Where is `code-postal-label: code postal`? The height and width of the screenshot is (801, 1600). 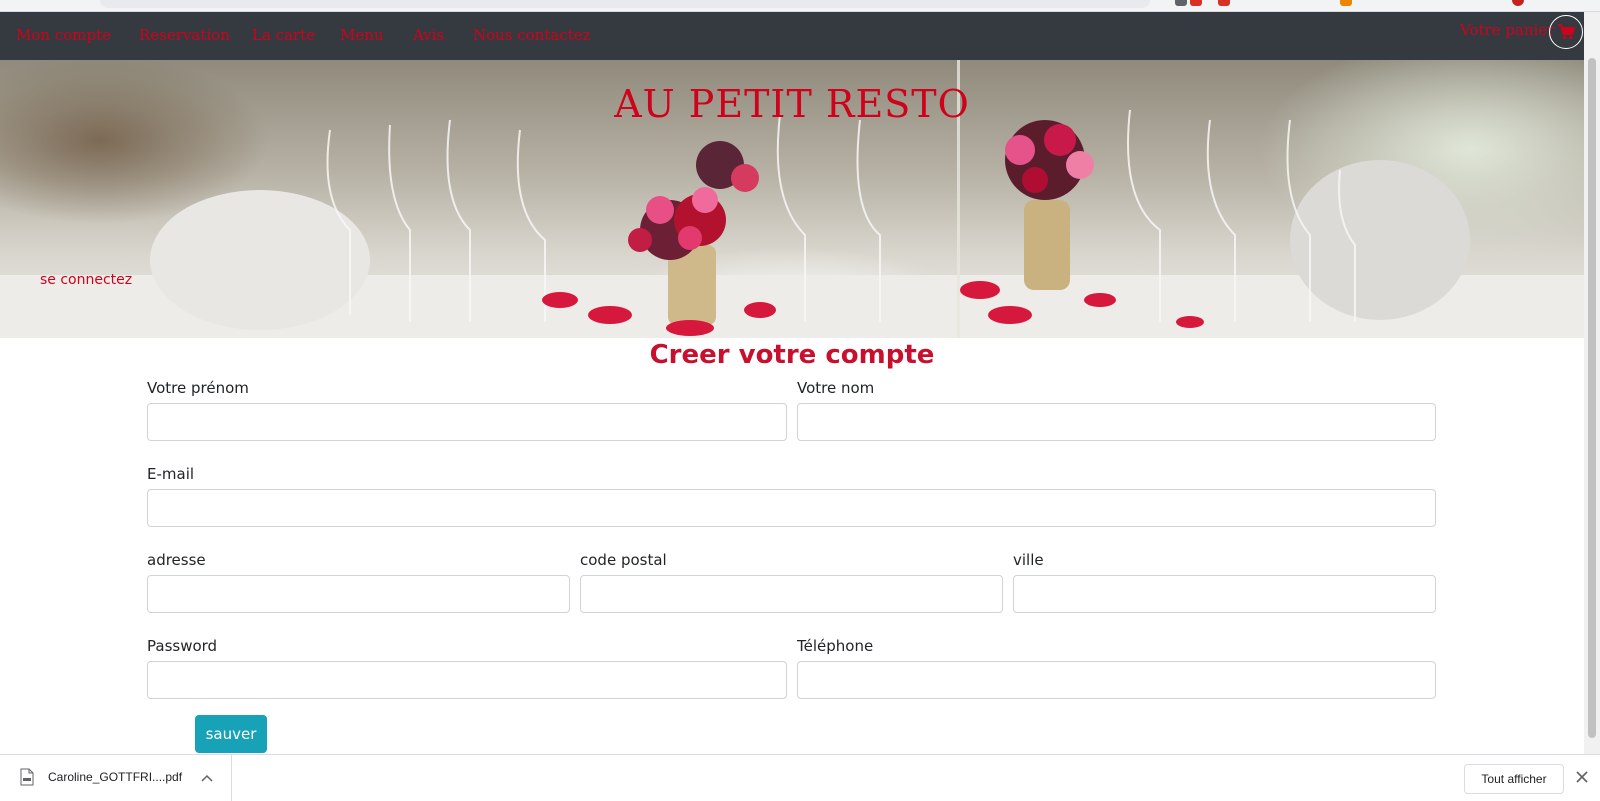 code-postal-label: code postal is located at coordinates (623, 560).